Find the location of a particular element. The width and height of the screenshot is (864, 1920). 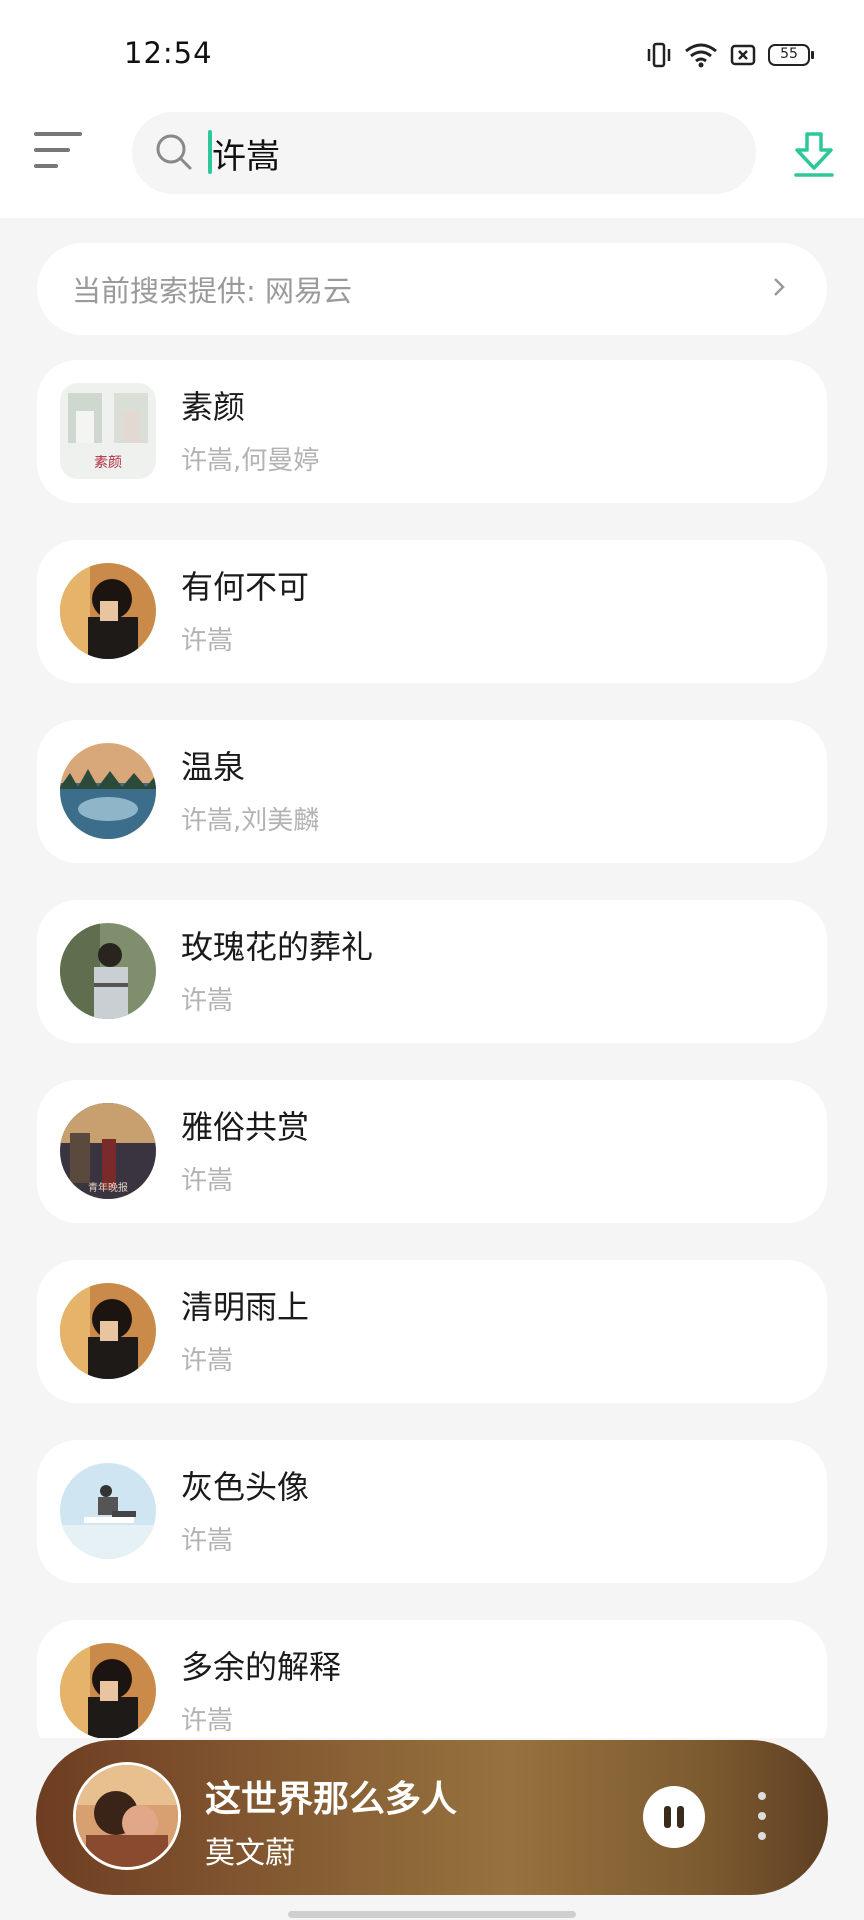

more-vertical-icon is located at coordinates (762, 1818).